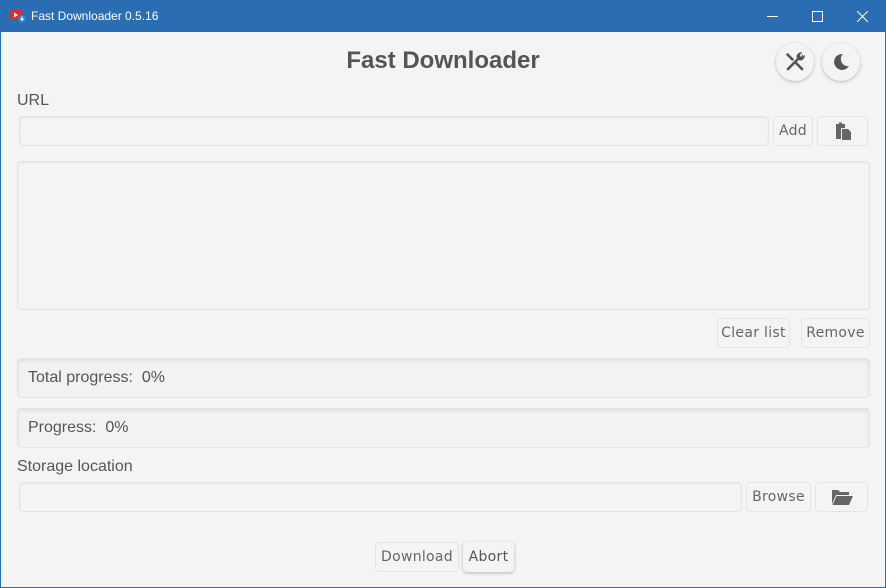  Describe the element at coordinates (443, 60) in the screenshot. I see `page-title: Fast Downloader` at that location.